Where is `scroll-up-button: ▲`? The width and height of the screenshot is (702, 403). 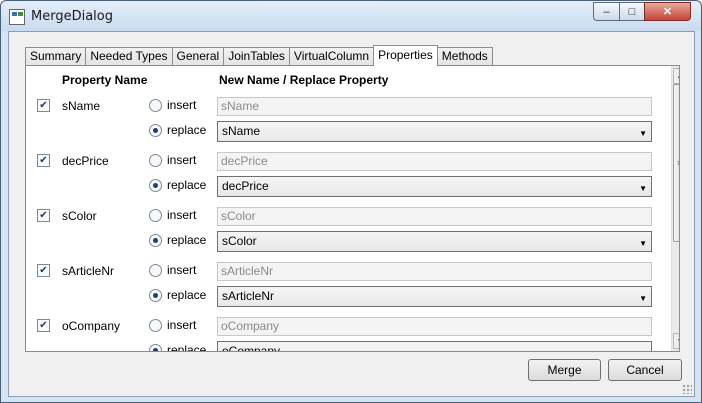 scroll-up-button: ▲ is located at coordinates (676, 76).